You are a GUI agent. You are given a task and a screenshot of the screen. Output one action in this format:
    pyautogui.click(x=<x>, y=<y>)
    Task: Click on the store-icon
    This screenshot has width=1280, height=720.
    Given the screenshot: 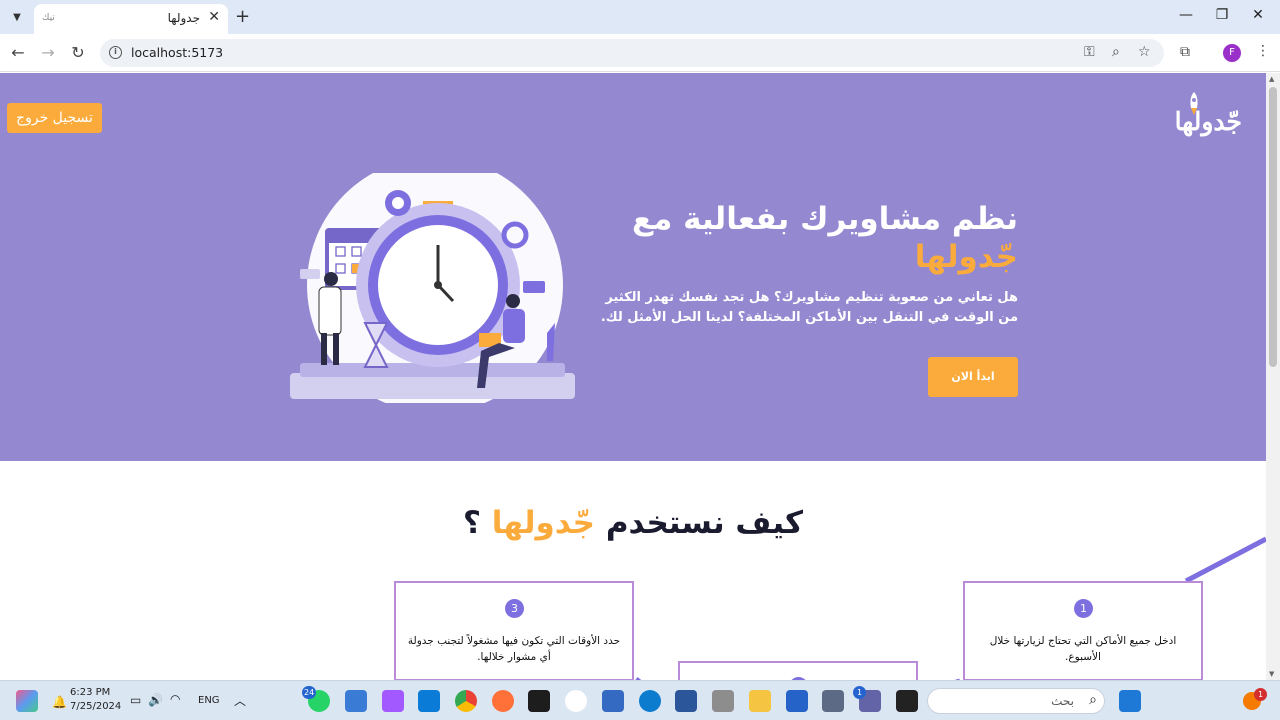 What is the action you would take?
    pyautogui.click(x=797, y=701)
    